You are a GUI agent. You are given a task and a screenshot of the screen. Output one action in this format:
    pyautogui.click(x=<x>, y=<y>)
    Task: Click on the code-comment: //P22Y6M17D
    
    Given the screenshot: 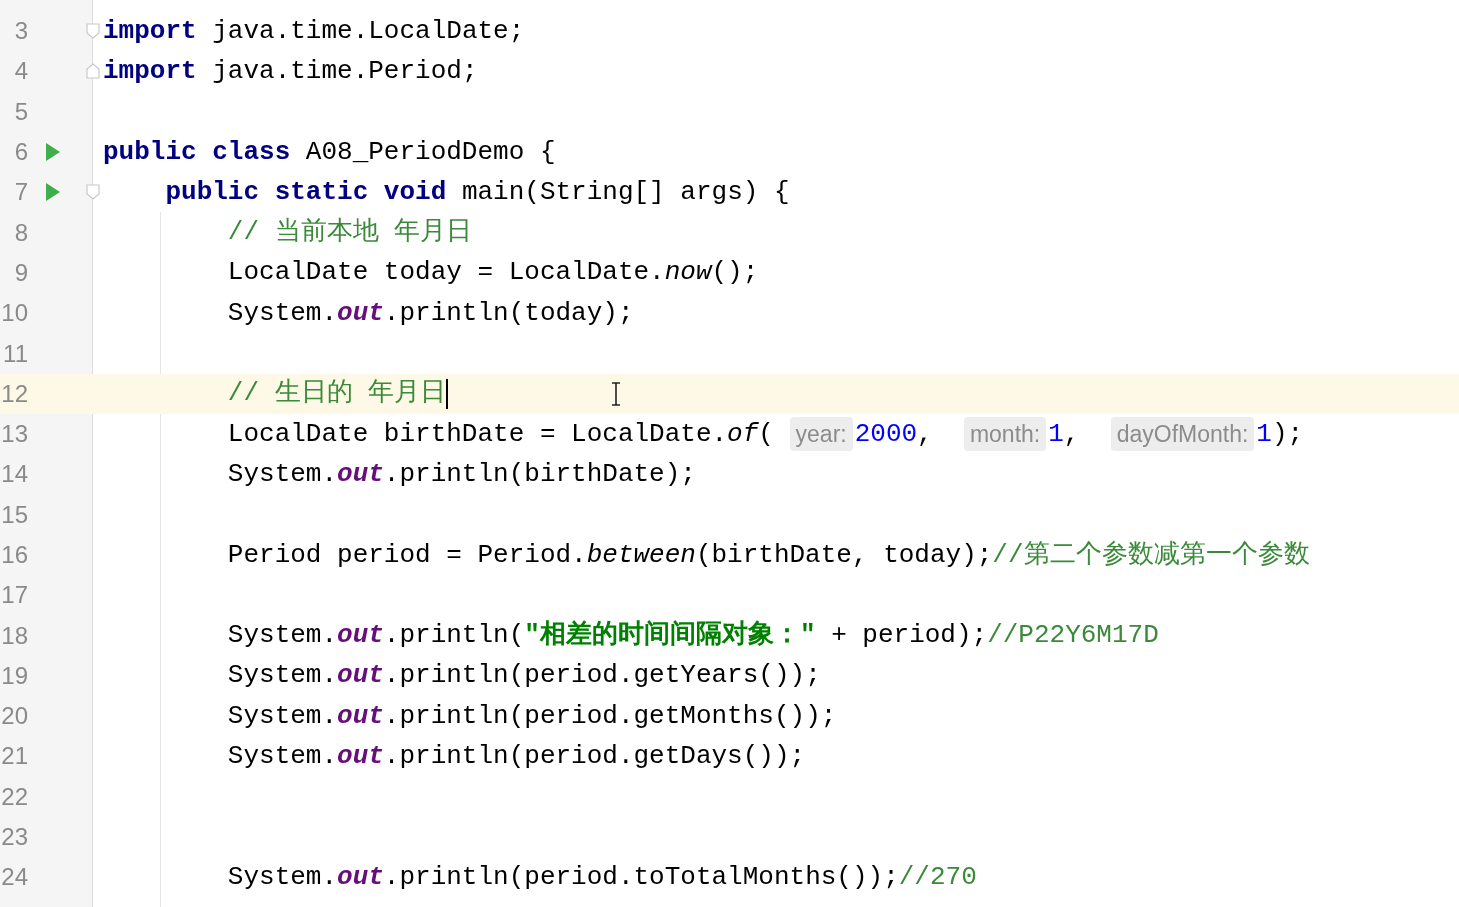 What is the action you would take?
    pyautogui.click(x=1073, y=636)
    